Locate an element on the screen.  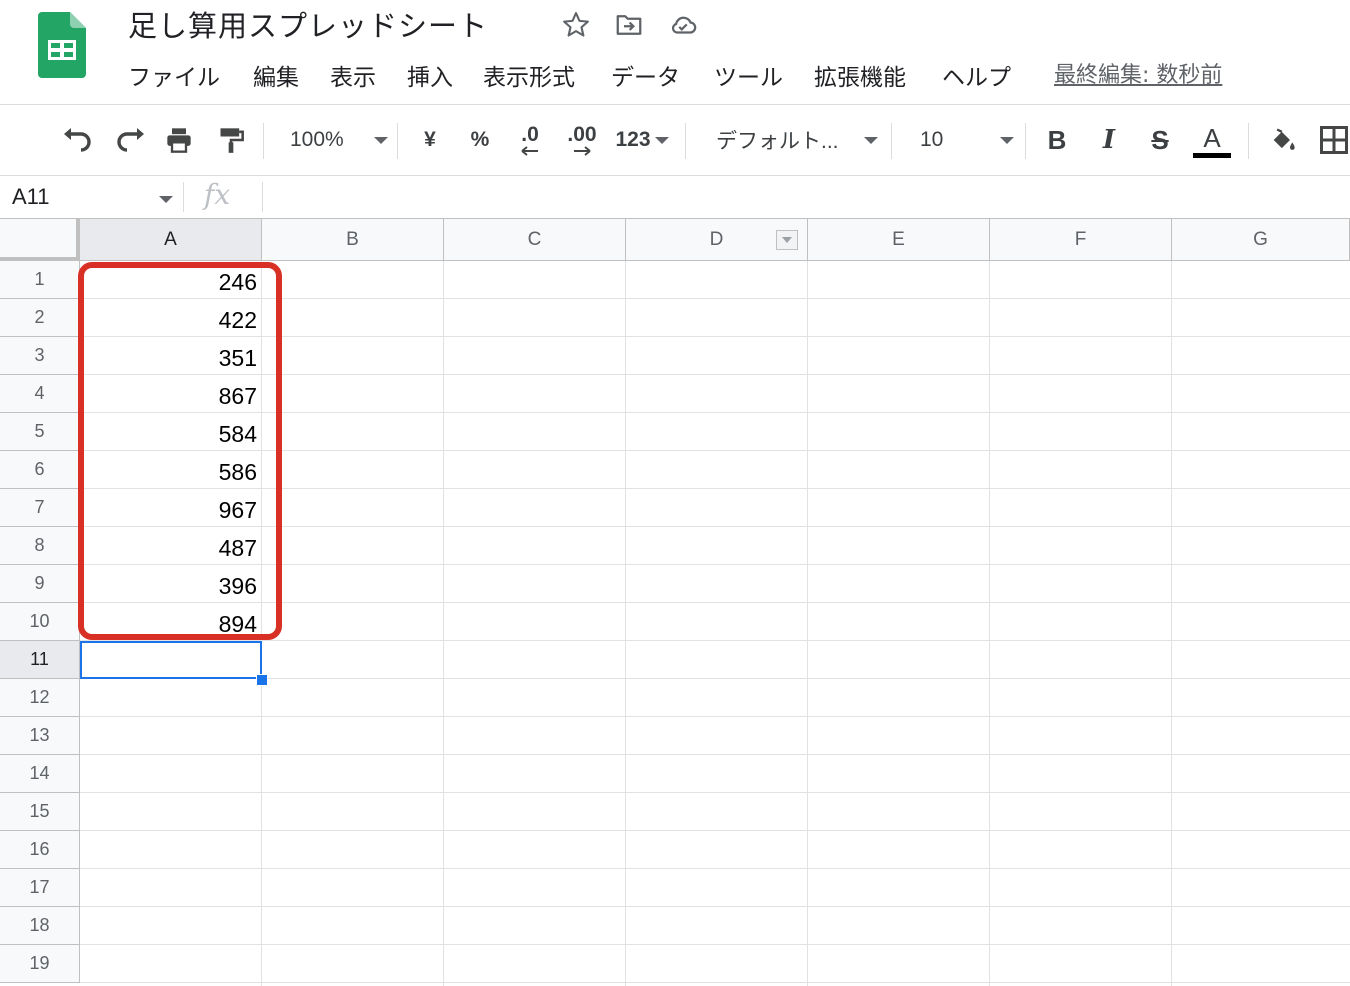
font-size-select: 10 is located at coordinates (962, 140).